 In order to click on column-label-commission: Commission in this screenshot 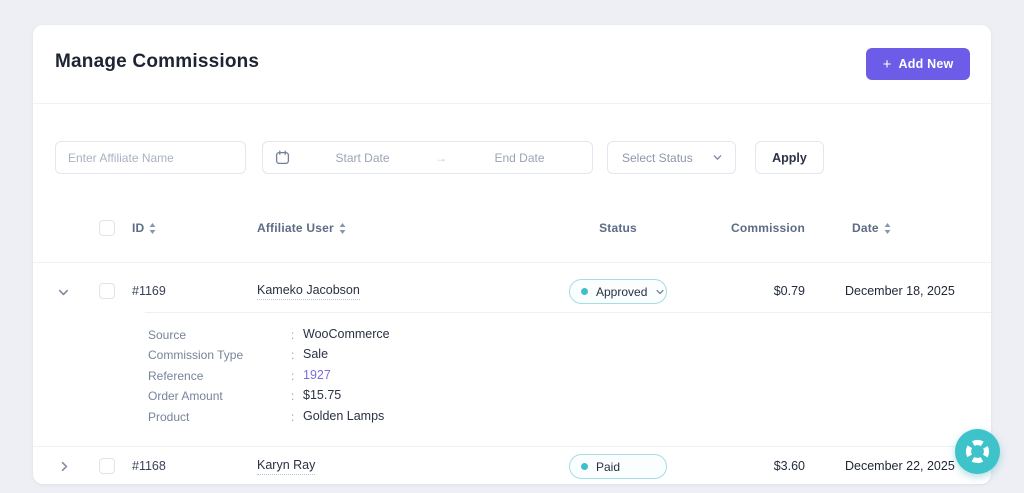, I will do `click(767, 228)`.